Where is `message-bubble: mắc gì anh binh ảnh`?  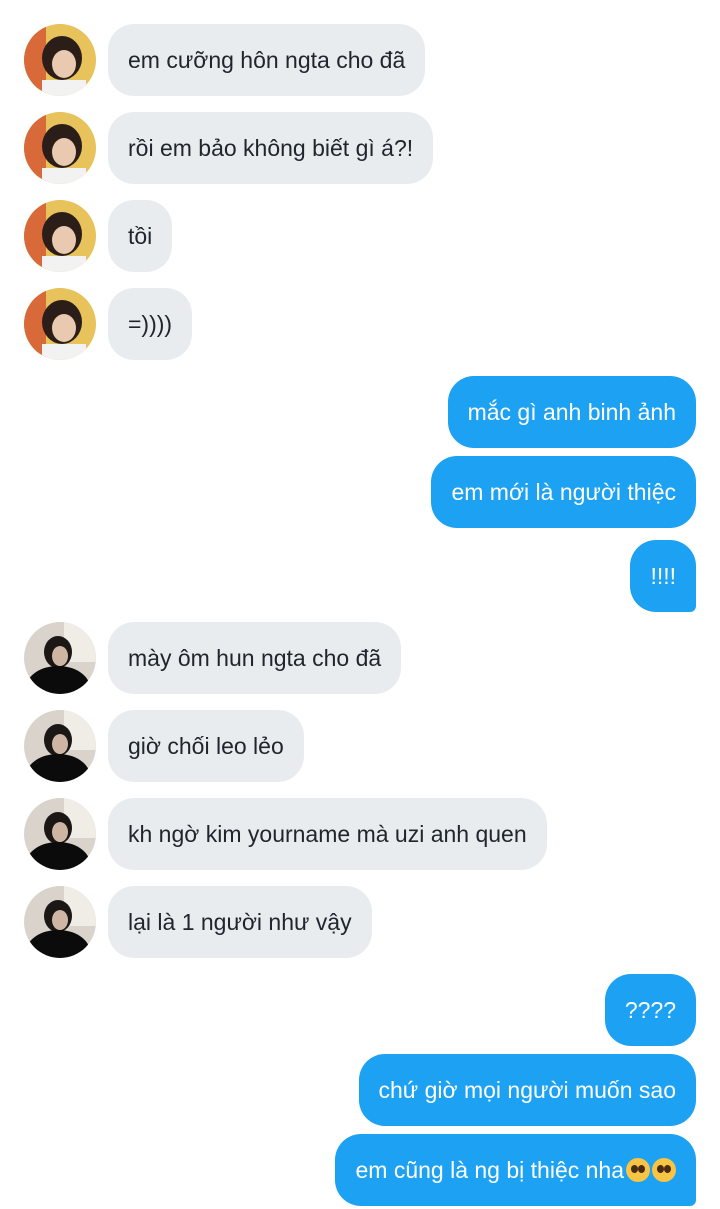
message-bubble: mắc gì anh binh ảnh is located at coordinates (571, 412).